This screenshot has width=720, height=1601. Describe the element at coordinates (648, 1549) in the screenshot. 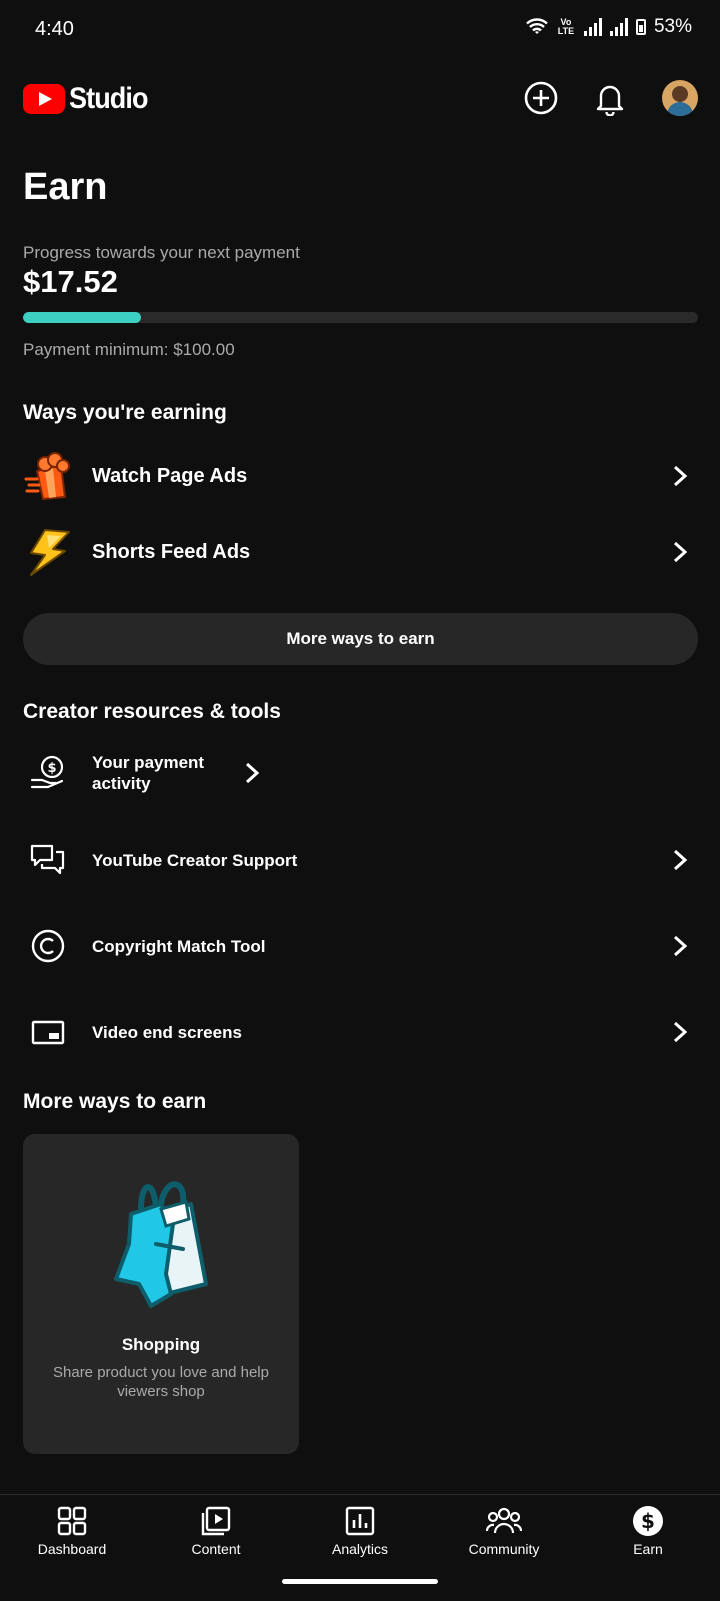

I see `nav-label: Earn` at that location.